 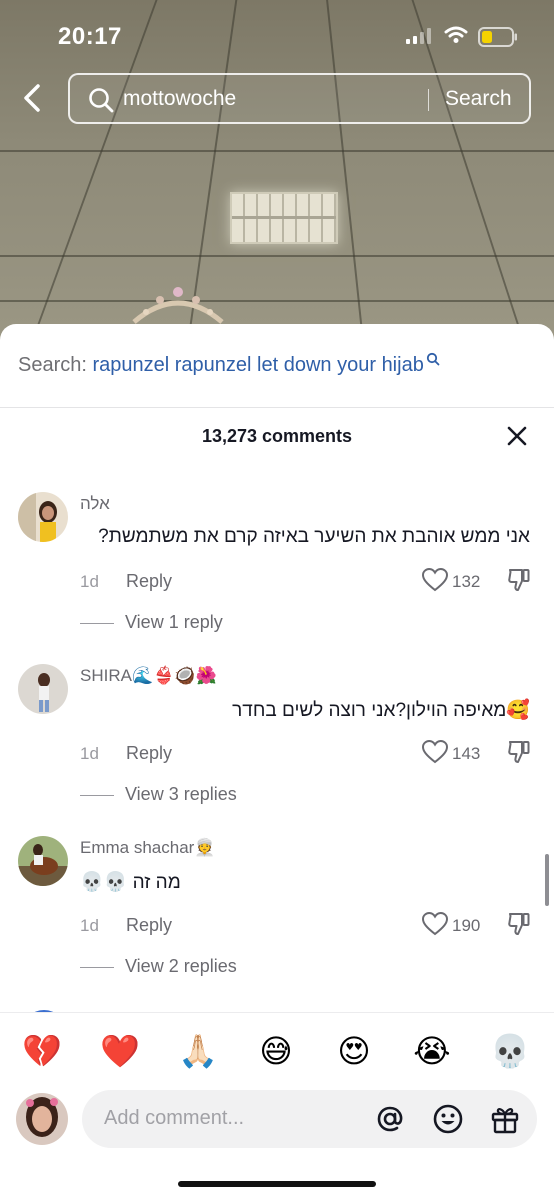 I want to click on gift-icon, so click(x=505, y=1119).